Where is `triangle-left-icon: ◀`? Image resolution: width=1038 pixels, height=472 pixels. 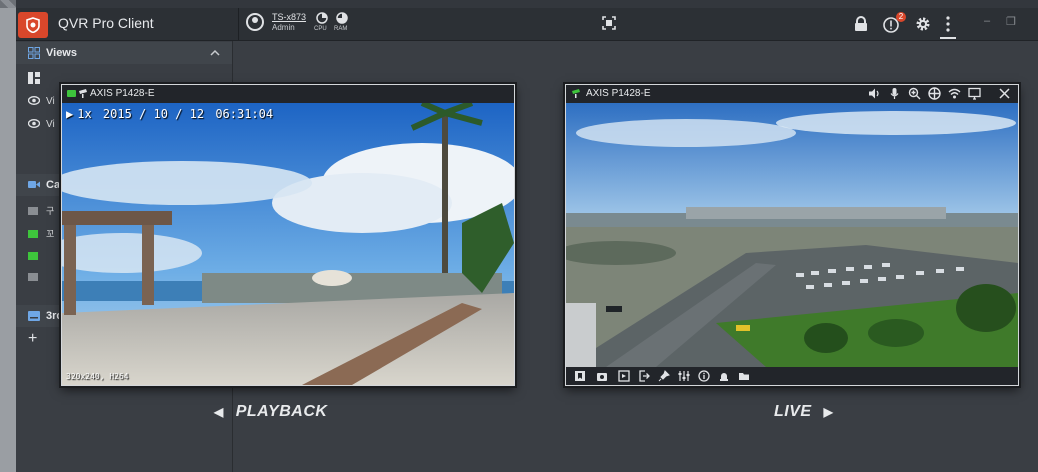 triangle-left-icon: ◀ is located at coordinates (219, 412).